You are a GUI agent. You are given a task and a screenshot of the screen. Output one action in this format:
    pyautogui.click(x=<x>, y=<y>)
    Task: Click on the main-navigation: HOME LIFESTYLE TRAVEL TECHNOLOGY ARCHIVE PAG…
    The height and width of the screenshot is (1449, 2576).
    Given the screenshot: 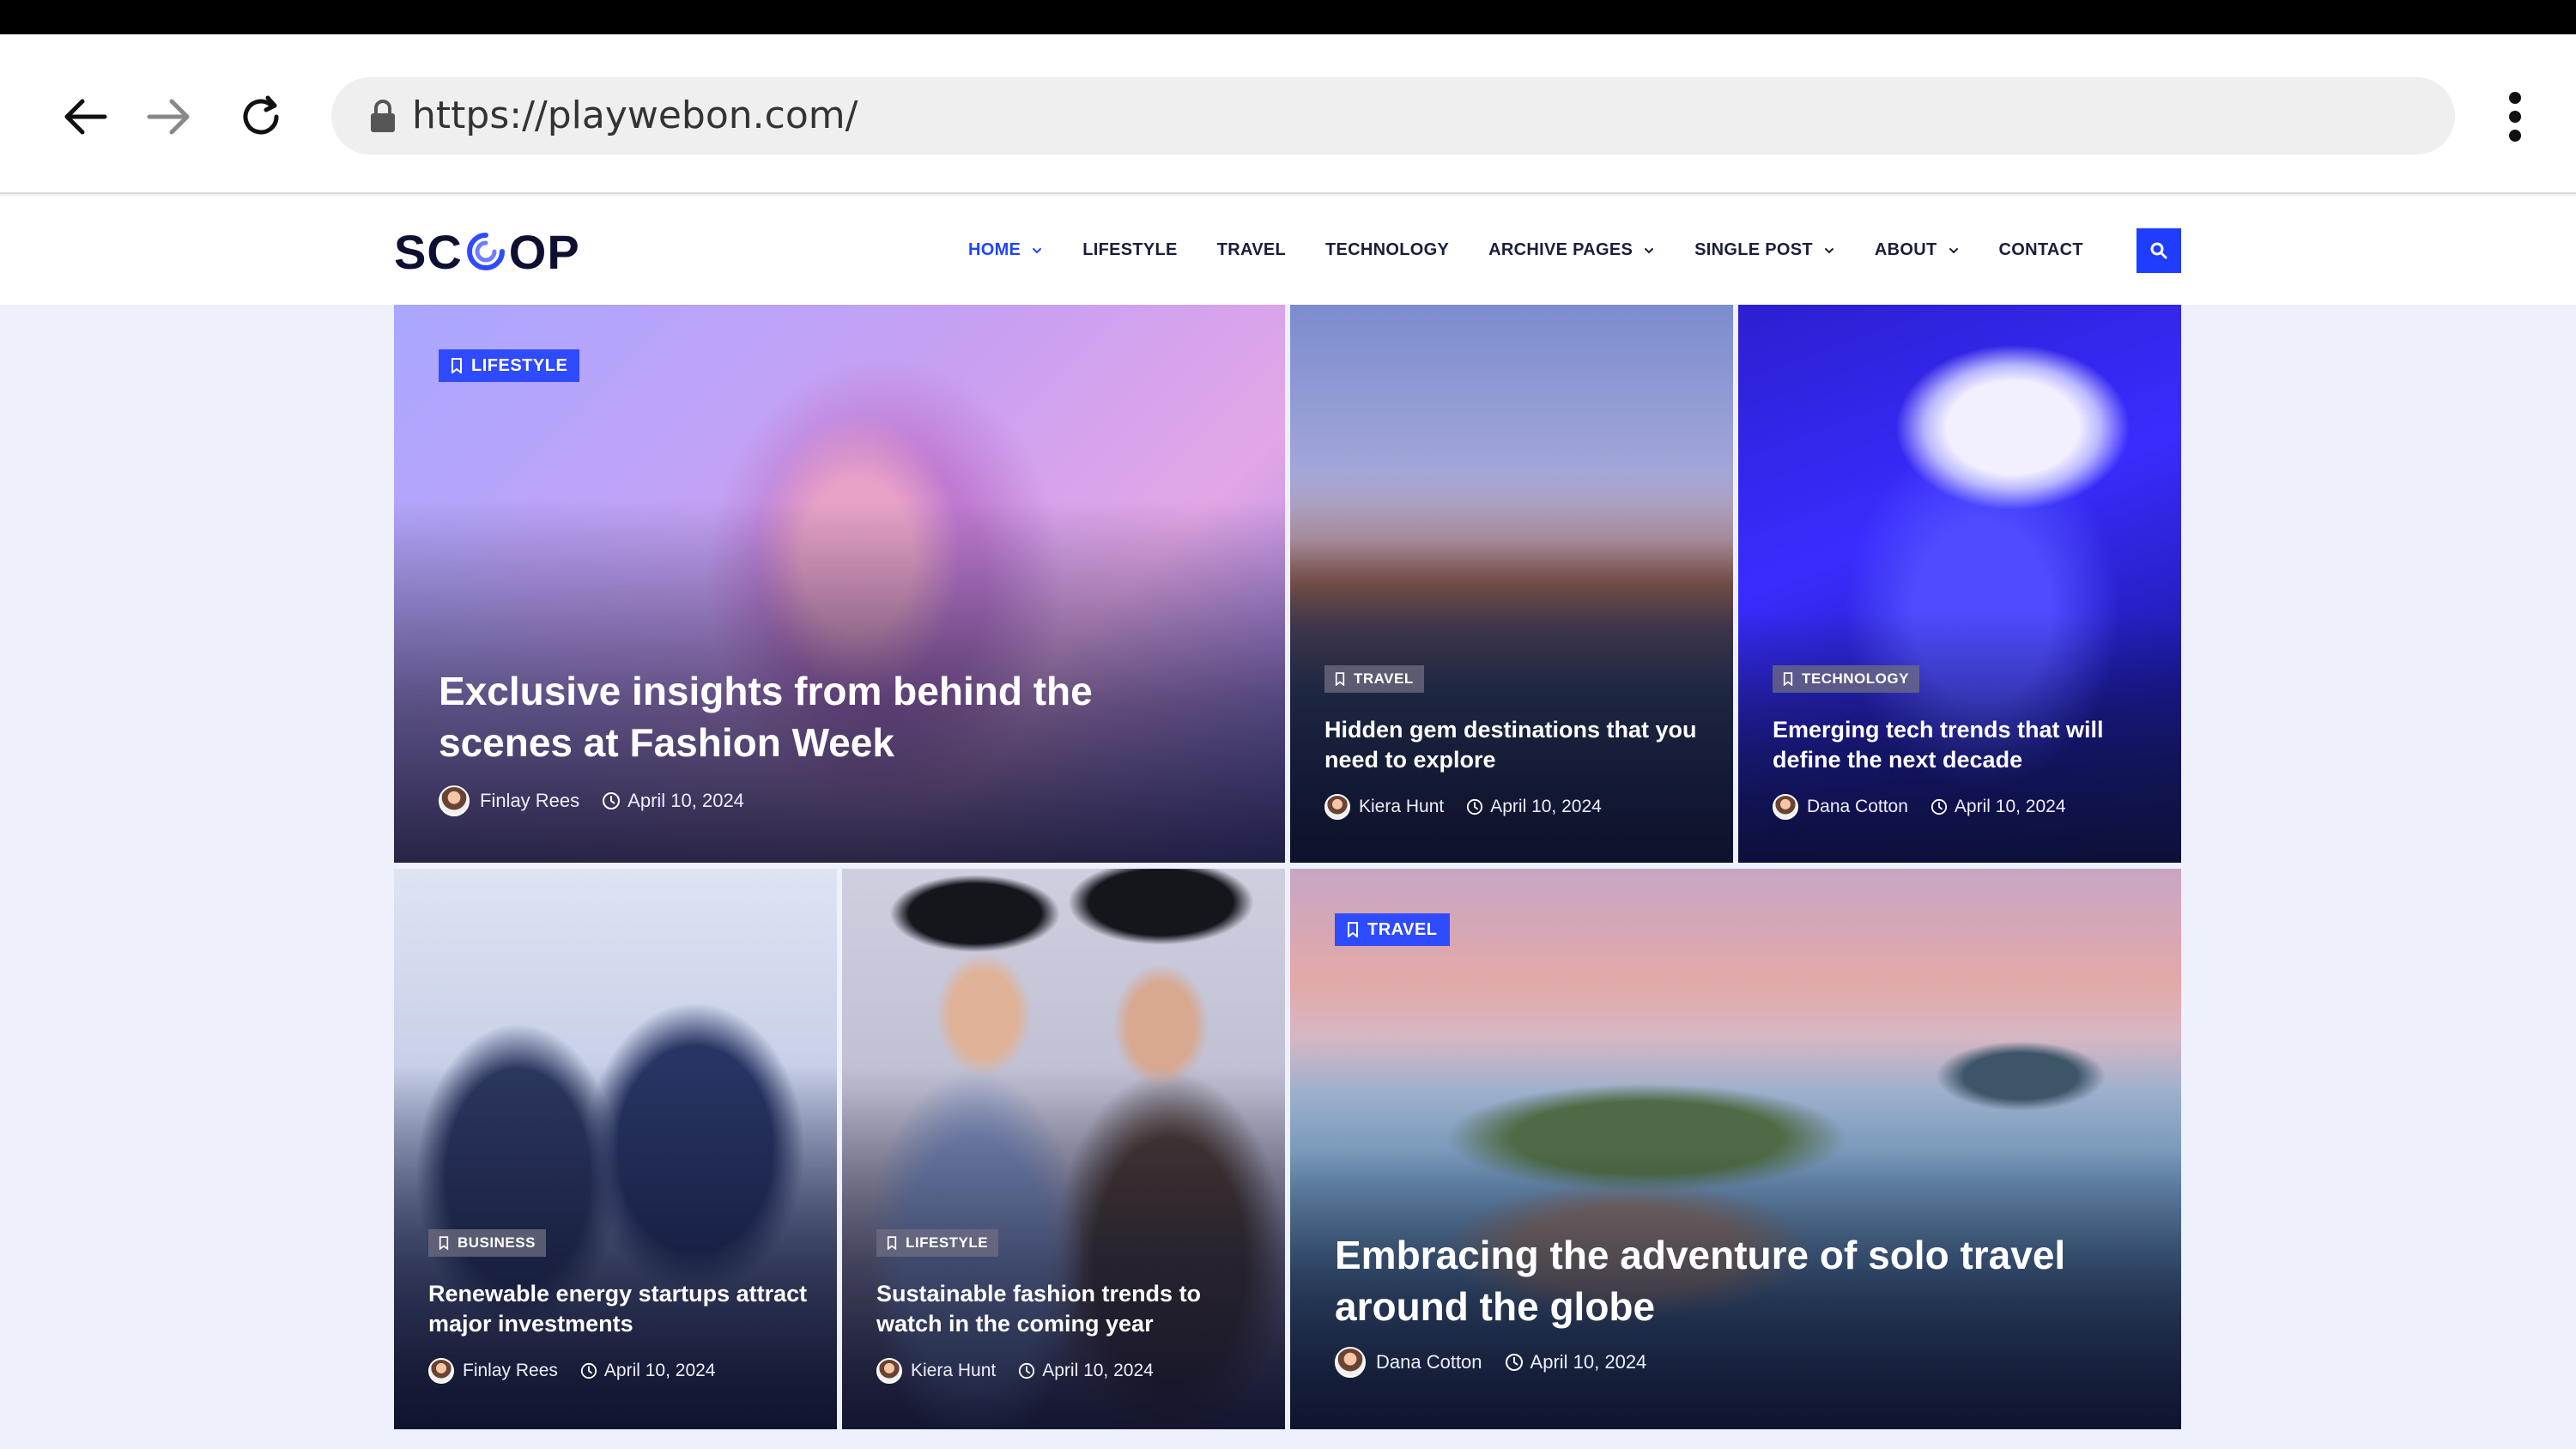 What is the action you would take?
    pyautogui.click(x=1545, y=251)
    